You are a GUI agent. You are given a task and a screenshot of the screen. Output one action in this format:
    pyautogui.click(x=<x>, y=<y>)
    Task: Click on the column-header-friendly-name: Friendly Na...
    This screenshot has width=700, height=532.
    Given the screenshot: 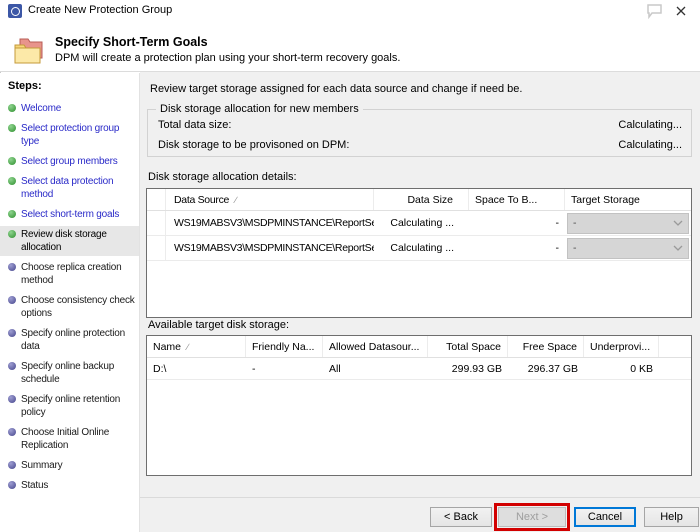 What is the action you would take?
    pyautogui.click(x=284, y=346)
    